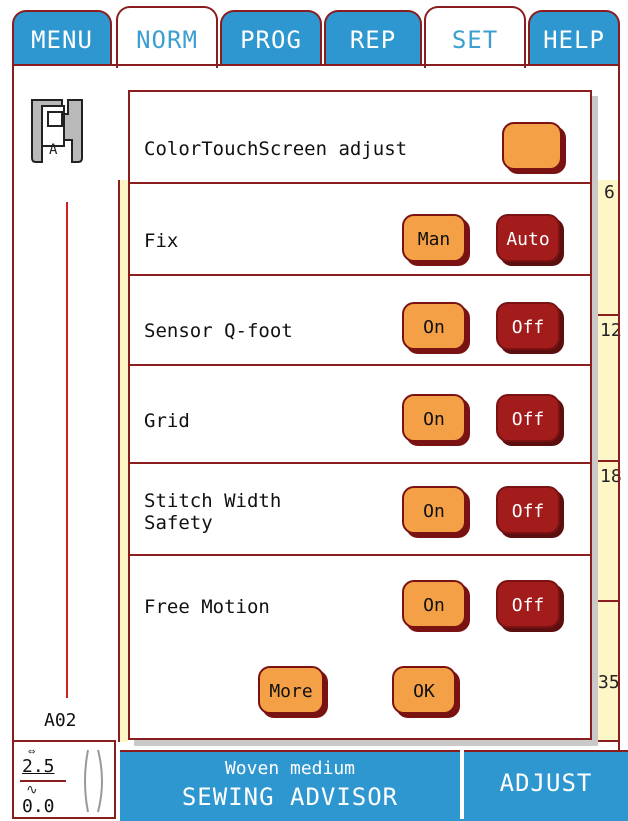 This screenshot has height=821, width=628. I want to click on tab-menu: MENU, so click(62, 38).